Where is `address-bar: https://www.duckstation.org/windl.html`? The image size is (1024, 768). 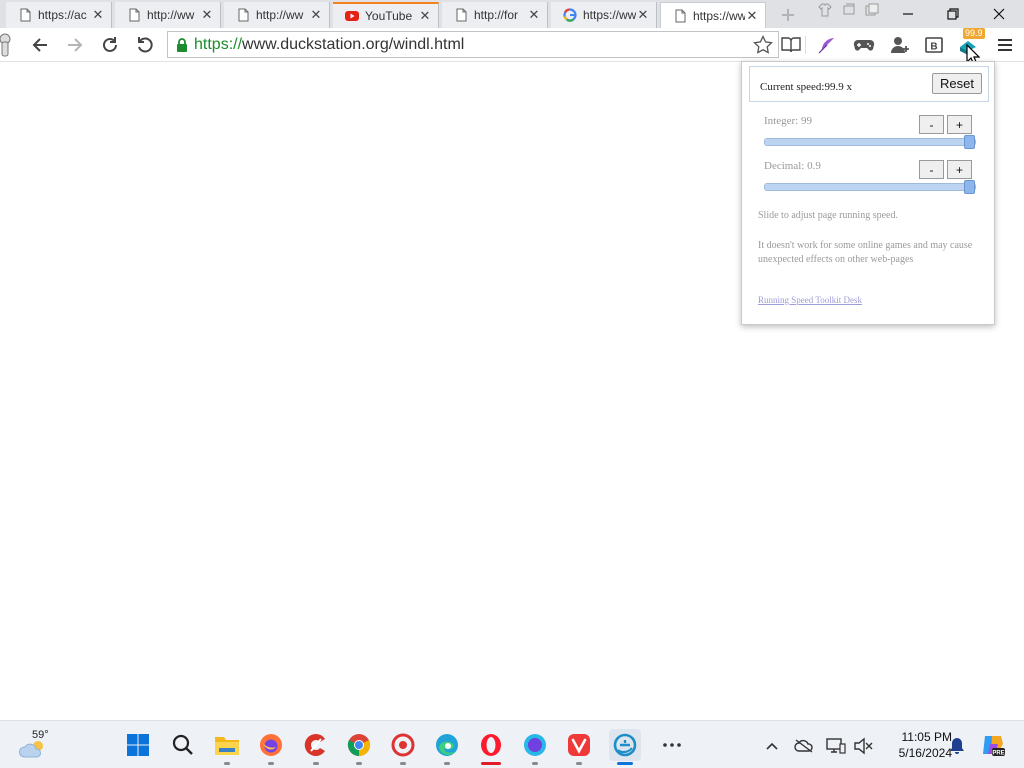
address-bar: https://www.duckstation.org/windl.html is located at coordinates (473, 44).